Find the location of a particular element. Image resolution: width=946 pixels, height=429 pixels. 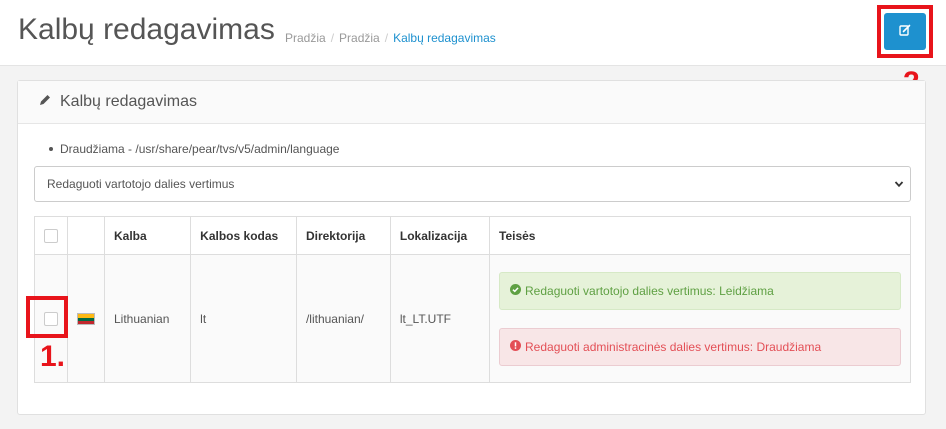

pencil-icon is located at coordinates (49, 102).